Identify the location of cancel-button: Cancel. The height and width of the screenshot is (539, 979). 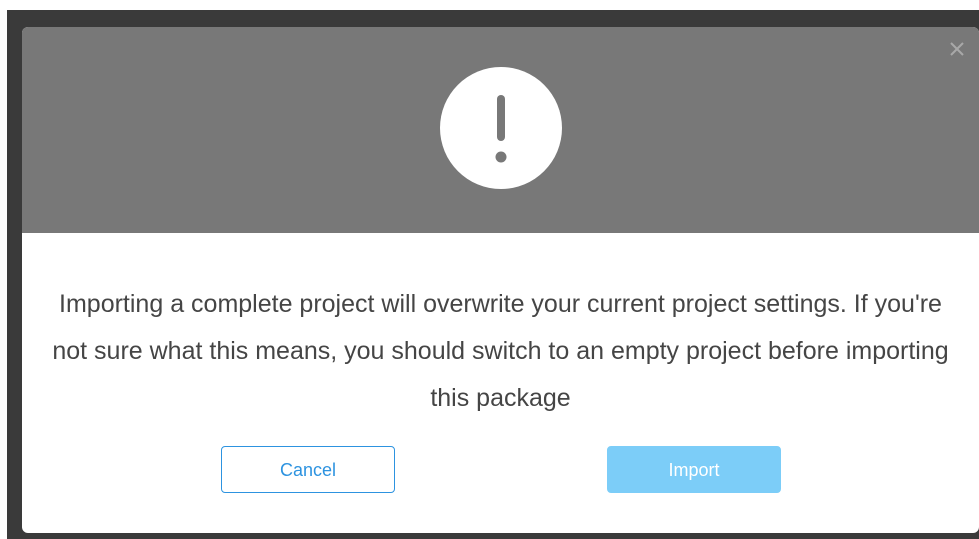
(308, 469).